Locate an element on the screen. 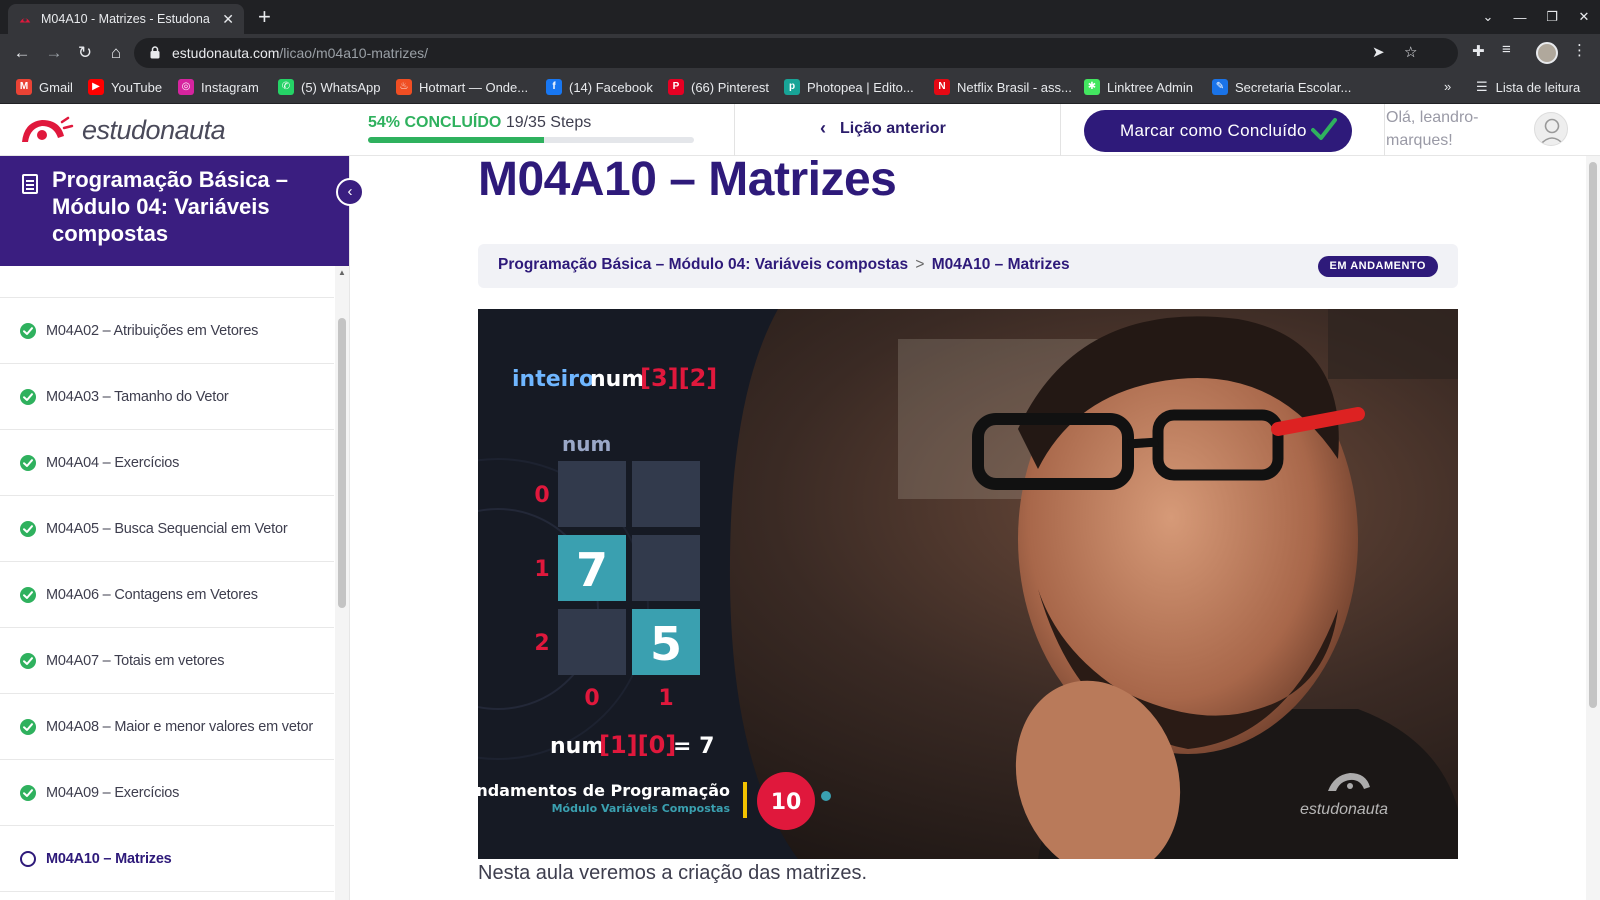  sidebar-scrollbar: ▲ is located at coordinates (342, 583).